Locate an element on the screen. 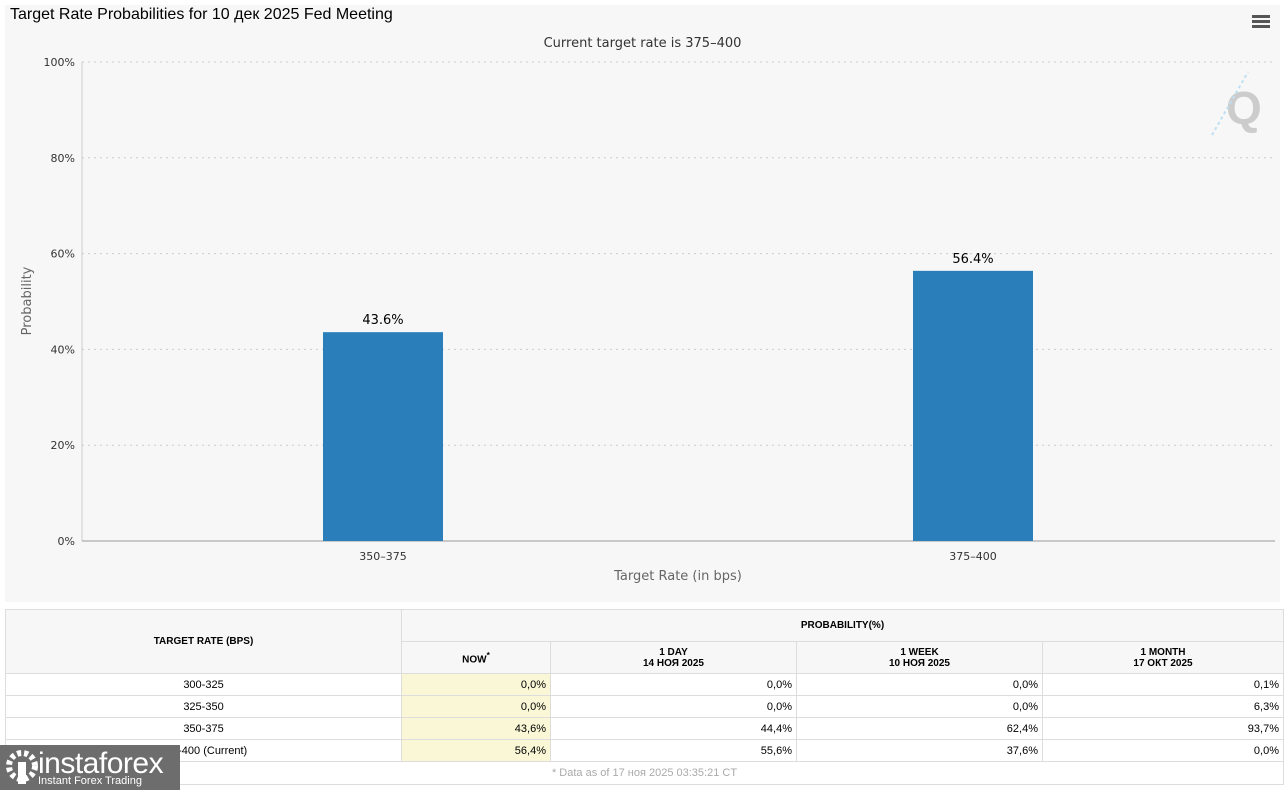 The image size is (1285, 790). table-row: 325-350 0,0% 0,0% 0,0% 6,3% is located at coordinates (644, 706).